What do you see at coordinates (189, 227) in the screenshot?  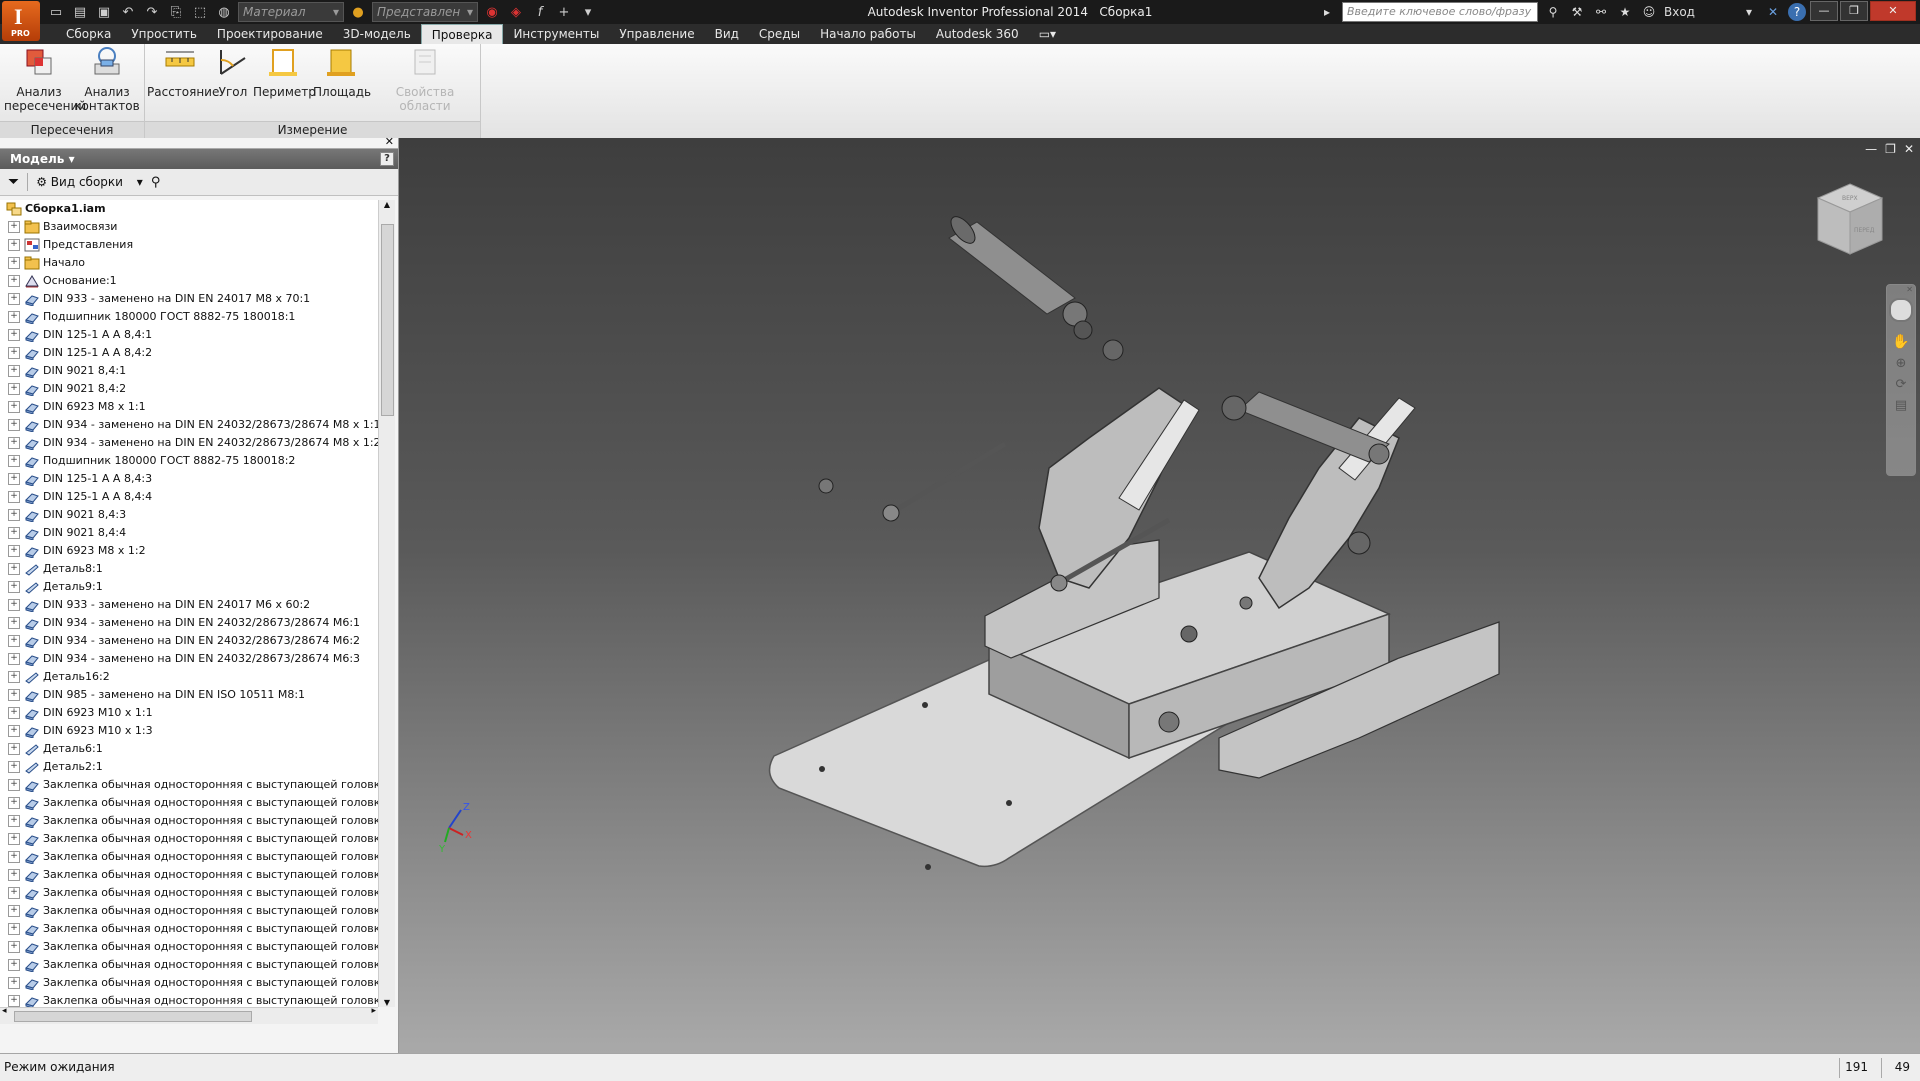 I see `tree-node: + Взаимосвязи` at bounding box center [189, 227].